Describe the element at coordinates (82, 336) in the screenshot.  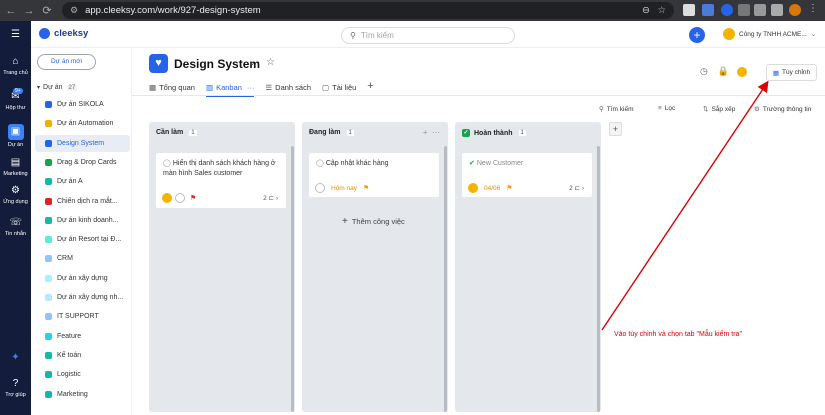
I see `sidebar-project-item: Feature` at that location.